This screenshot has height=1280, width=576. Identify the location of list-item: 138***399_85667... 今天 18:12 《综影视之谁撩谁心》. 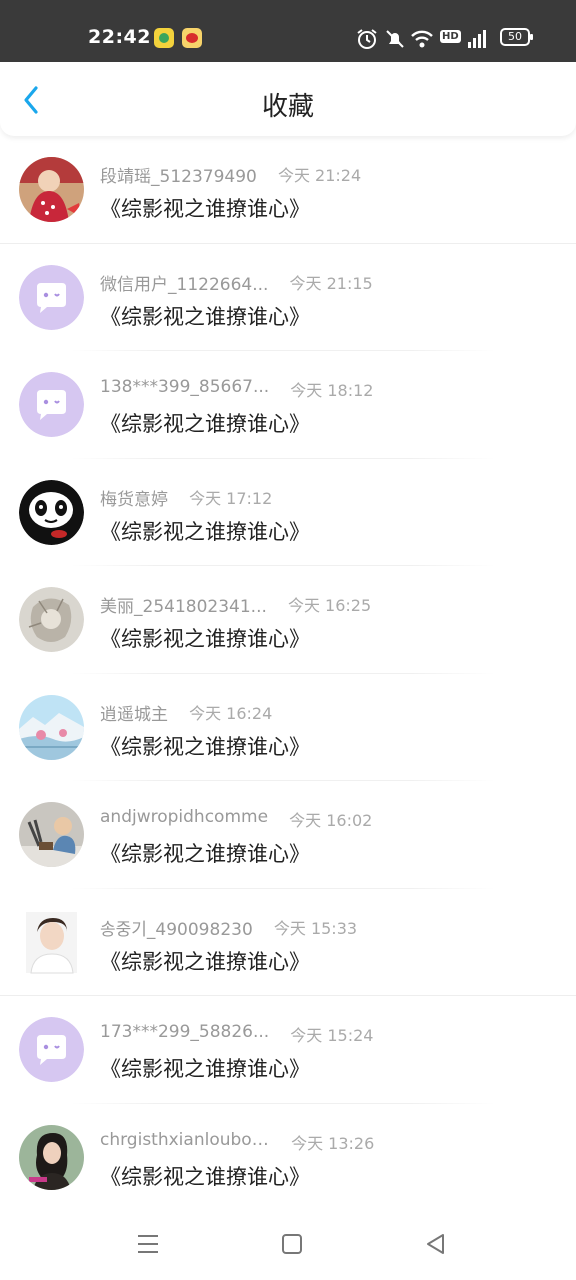
(288, 405).